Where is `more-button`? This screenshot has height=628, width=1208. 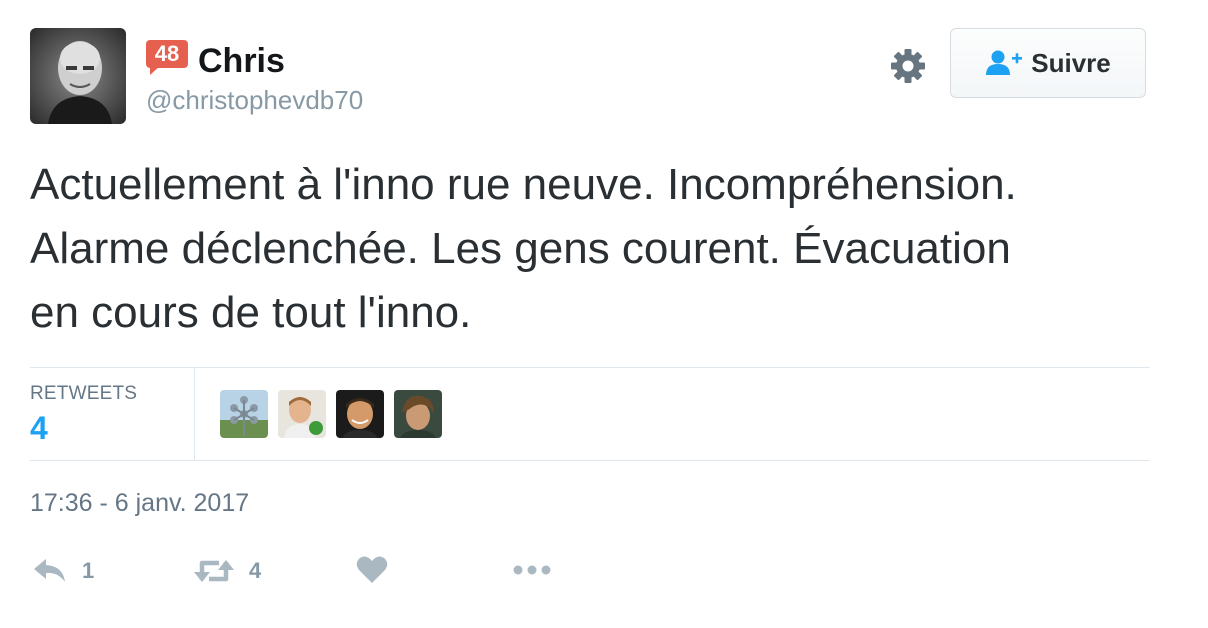
more-button is located at coordinates (532, 570).